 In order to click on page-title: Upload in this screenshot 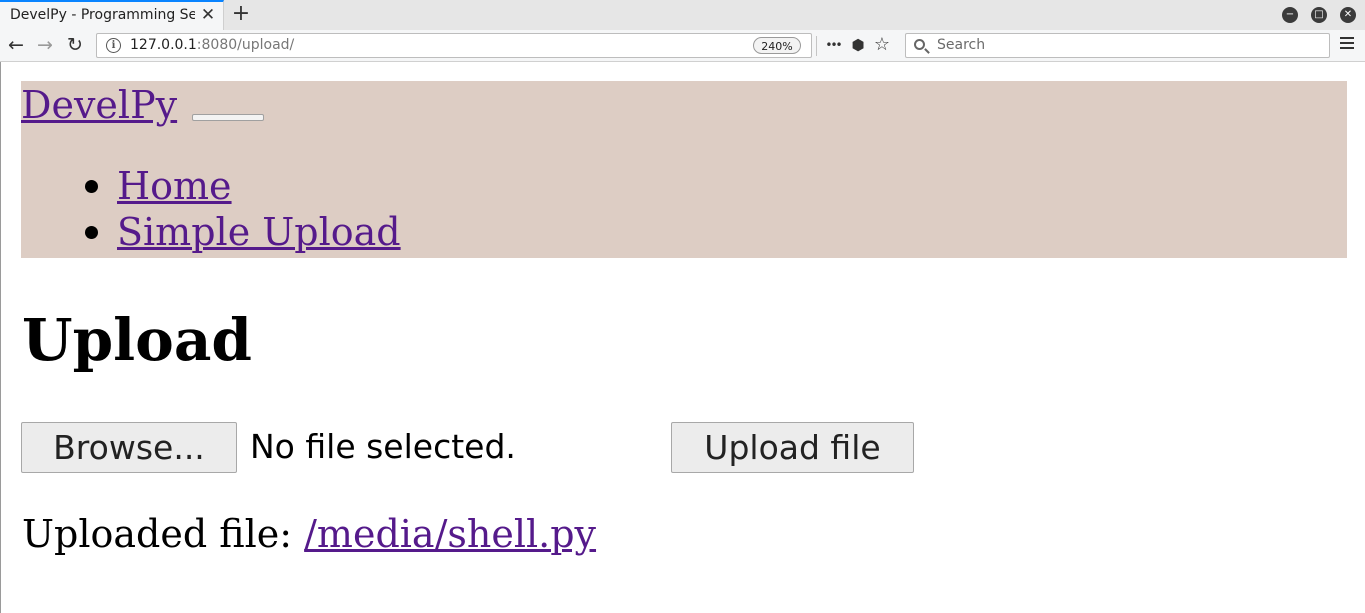, I will do `click(137, 340)`.